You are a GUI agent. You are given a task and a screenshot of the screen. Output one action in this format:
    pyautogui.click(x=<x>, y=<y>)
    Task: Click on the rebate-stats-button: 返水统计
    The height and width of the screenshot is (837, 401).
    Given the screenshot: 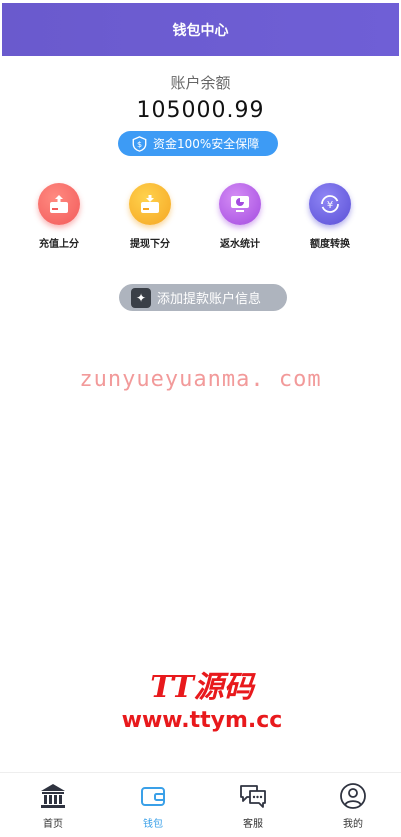 What is the action you would take?
    pyautogui.click(x=240, y=216)
    